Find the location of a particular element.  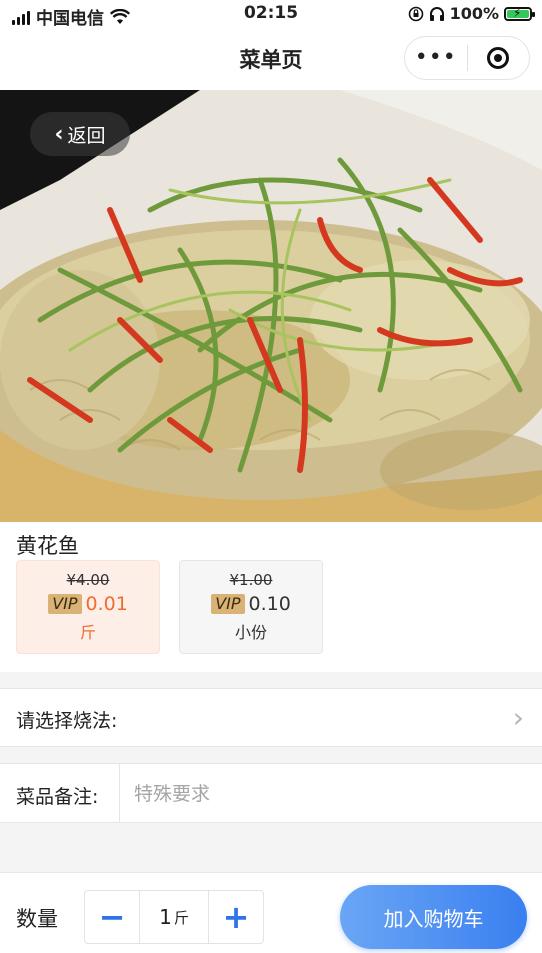

dish-note-label: 菜品备注: is located at coordinates (57, 797).